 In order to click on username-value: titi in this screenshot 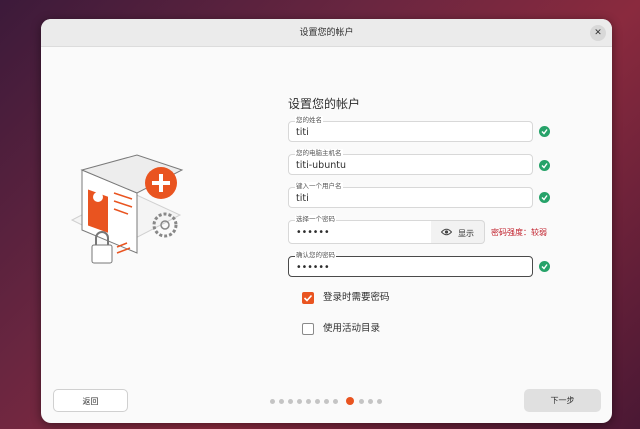, I will do `click(302, 198)`.